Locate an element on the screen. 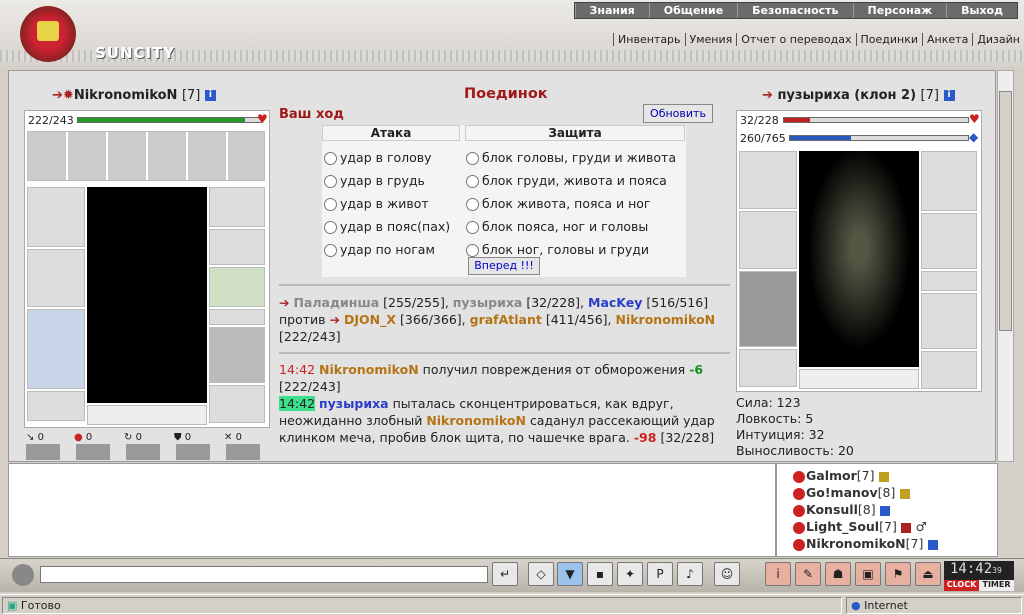 This screenshot has height=615, width=1024. smile-icon: ☺ is located at coordinates (727, 574).